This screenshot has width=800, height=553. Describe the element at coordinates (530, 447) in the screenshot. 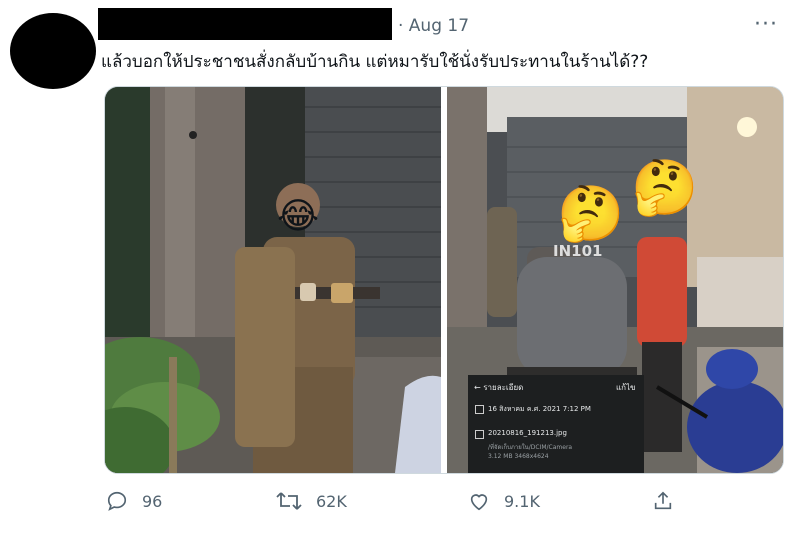

I see `photo-path: /ที่จัดเก็บภายใน/DCIM/Camera` at that location.